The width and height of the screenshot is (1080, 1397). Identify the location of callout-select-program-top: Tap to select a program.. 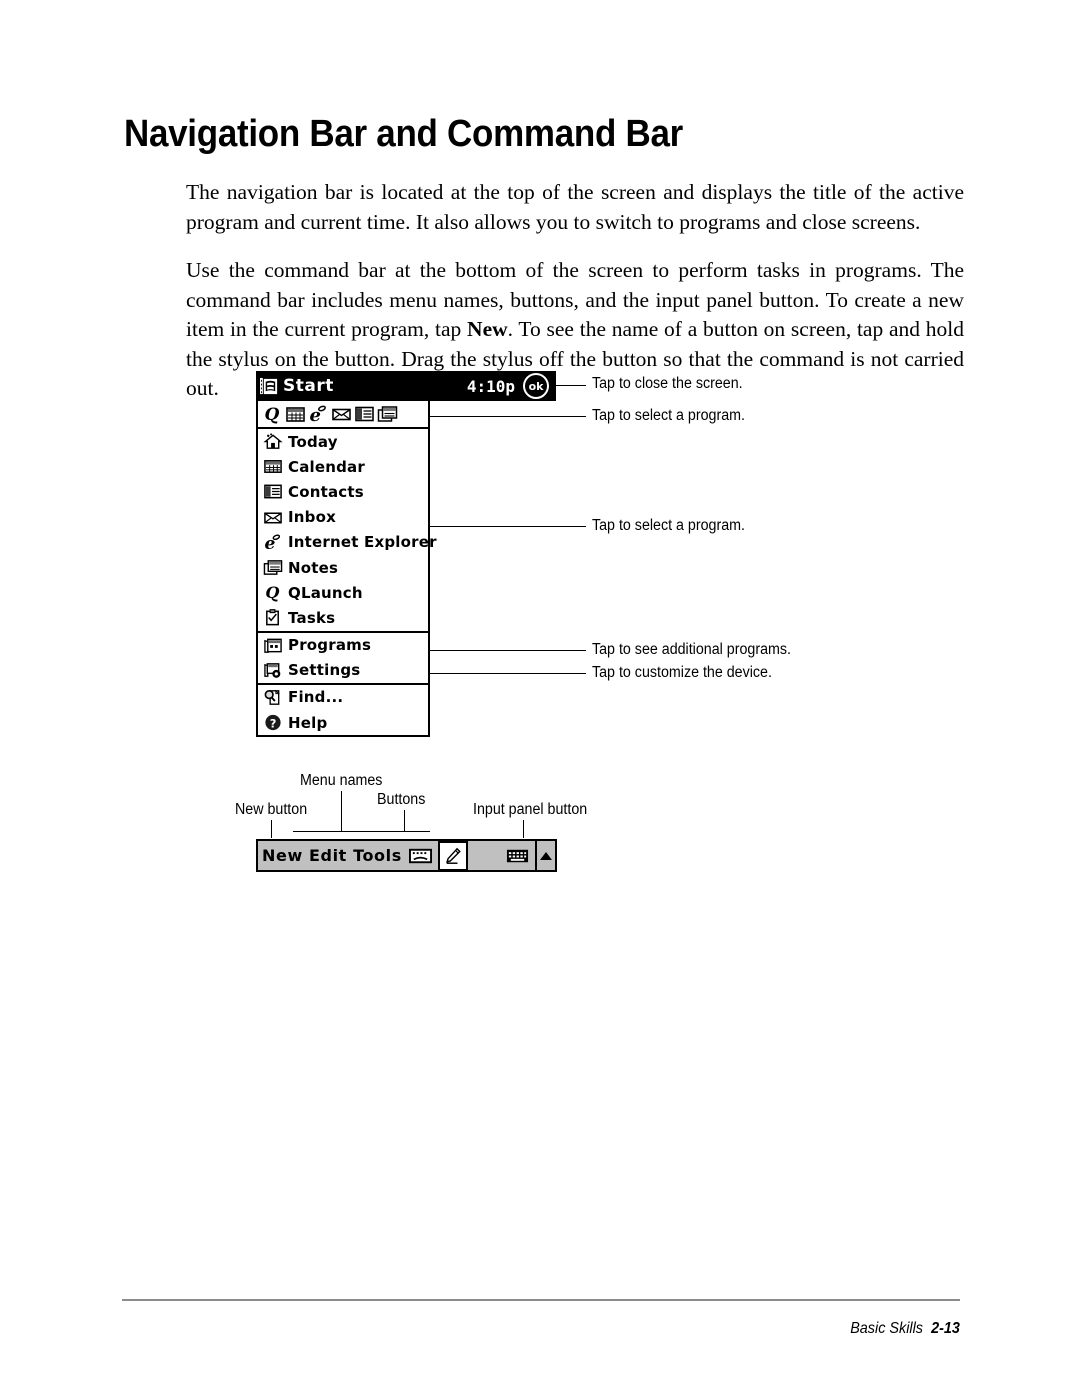
(668, 415).